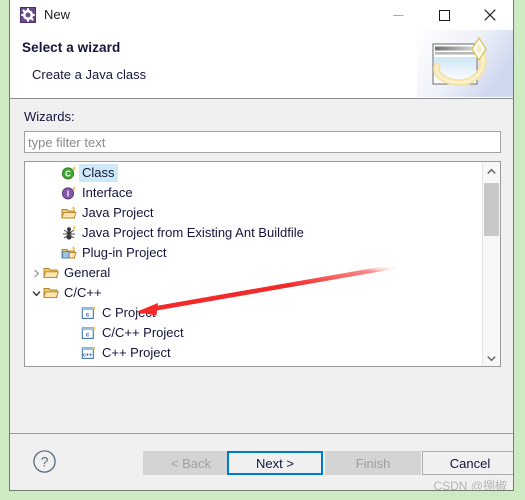 Image resolution: width=525 pixels, height=500 pixels. Describe the element at coordinates (470, 485) in the screenshot. I see `watermark: CSDN @捌椒` at that location.